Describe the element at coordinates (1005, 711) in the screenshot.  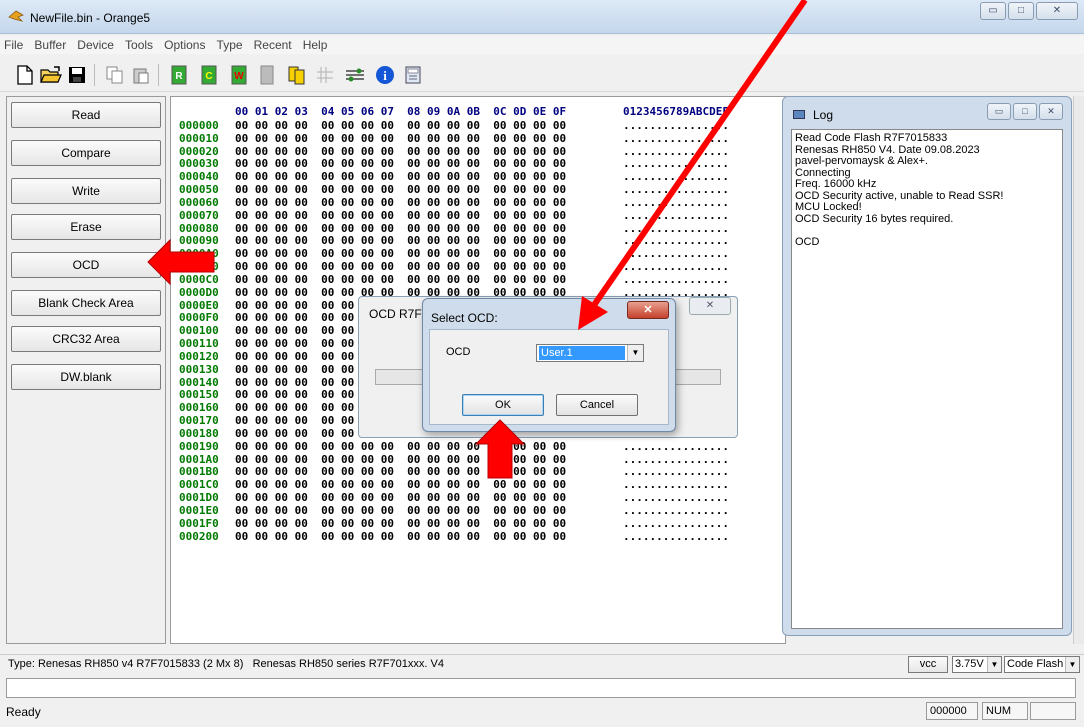
I see `num-indicator: NUM` at that location.